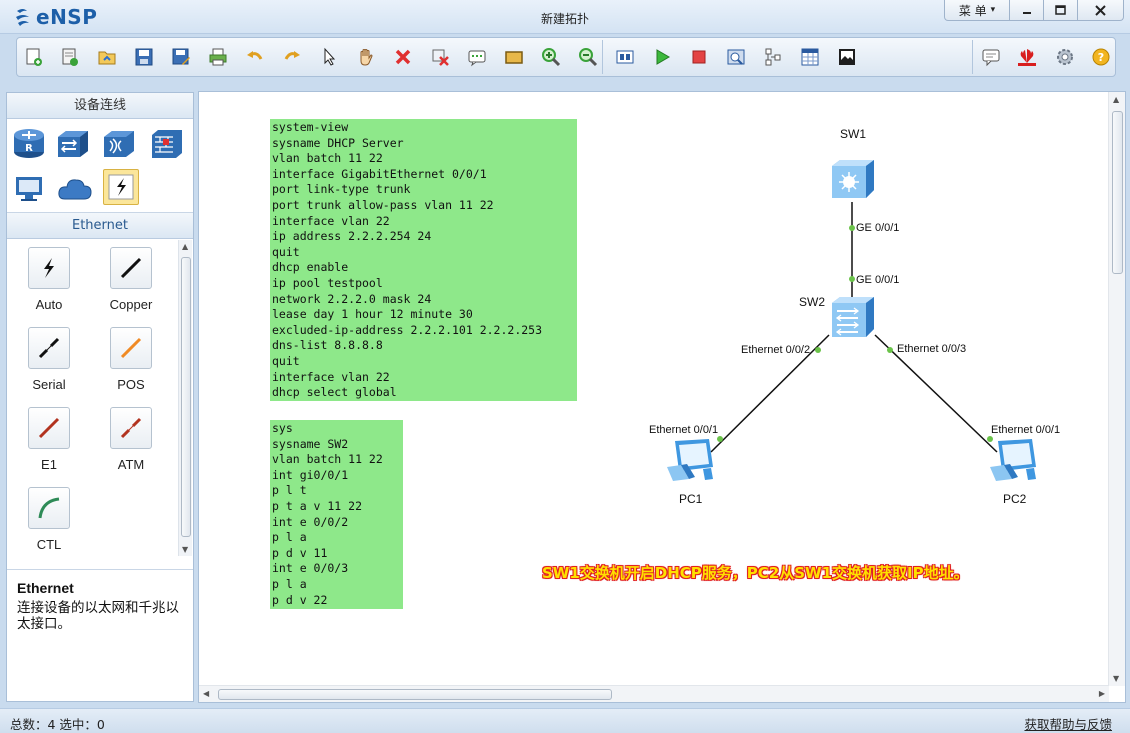 Image resolution: width=1130 pixels, height=733 pixels. What do you see at coordinates (773, 57) in the screenshot?
I see `topology-icon` at bounding box center [773, 57].